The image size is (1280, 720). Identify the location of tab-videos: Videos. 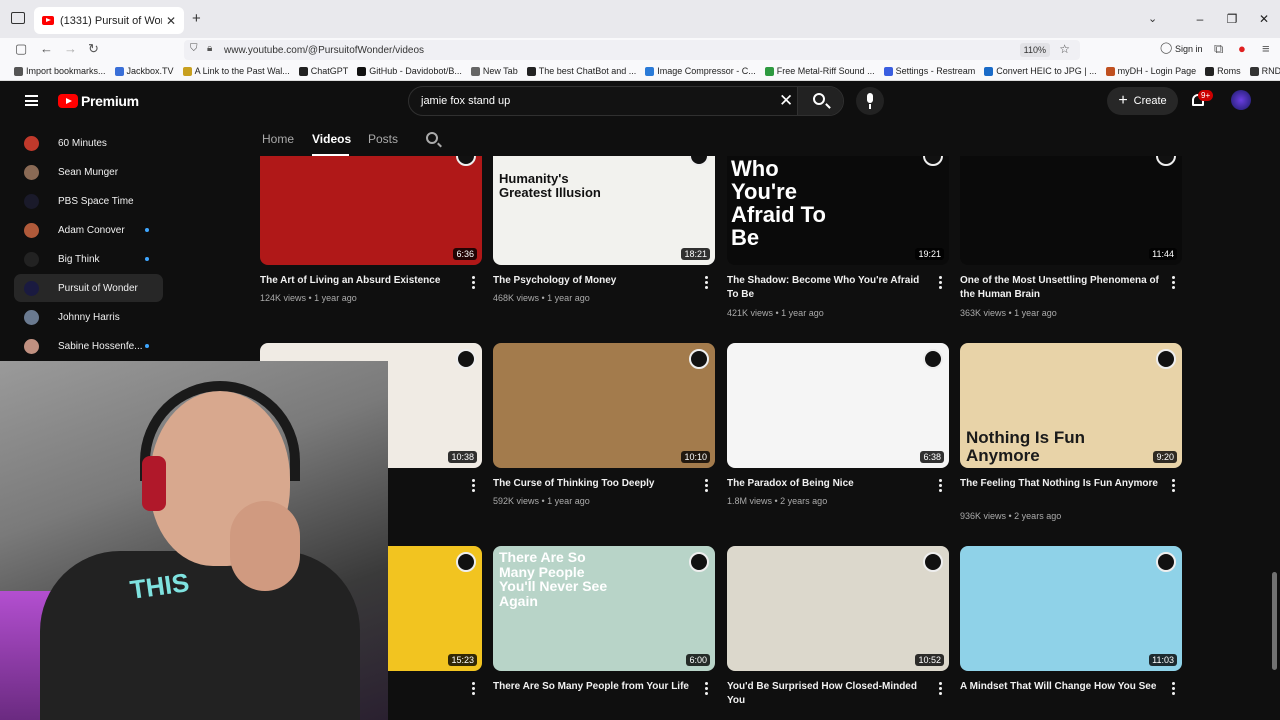
(331, 139).